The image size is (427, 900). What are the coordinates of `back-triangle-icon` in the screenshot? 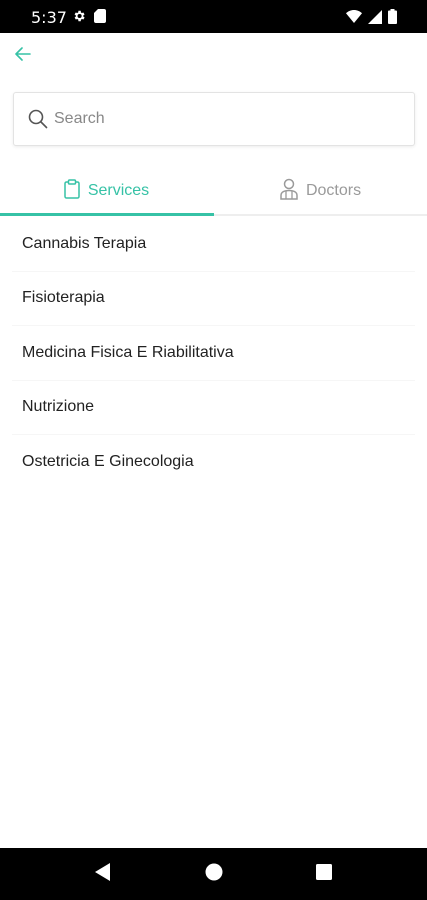 It's located at (103, 874).